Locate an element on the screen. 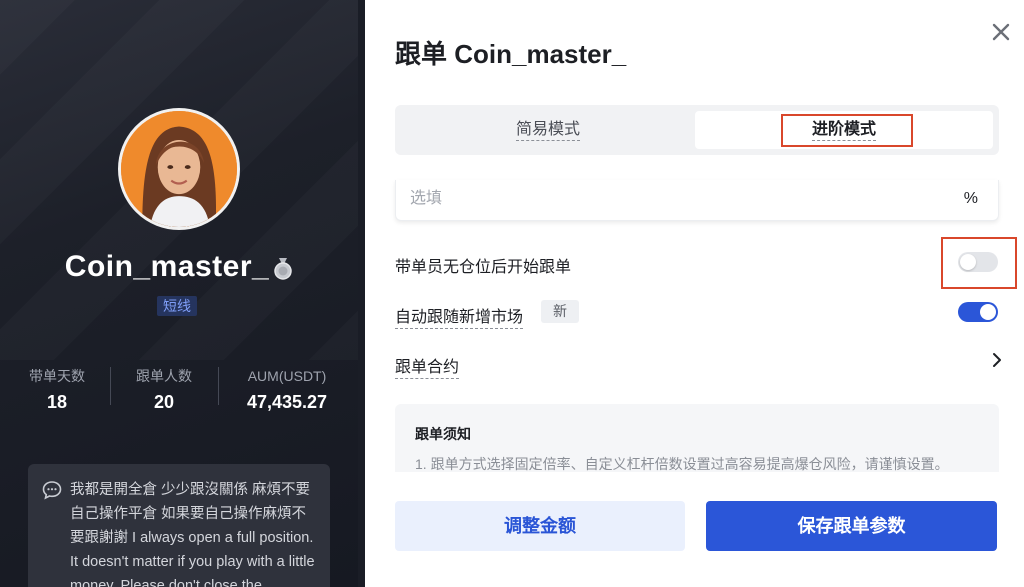 The width and height of the screenshot is (1024, 587). percent-unit: % is located at coordinates (970, 198).